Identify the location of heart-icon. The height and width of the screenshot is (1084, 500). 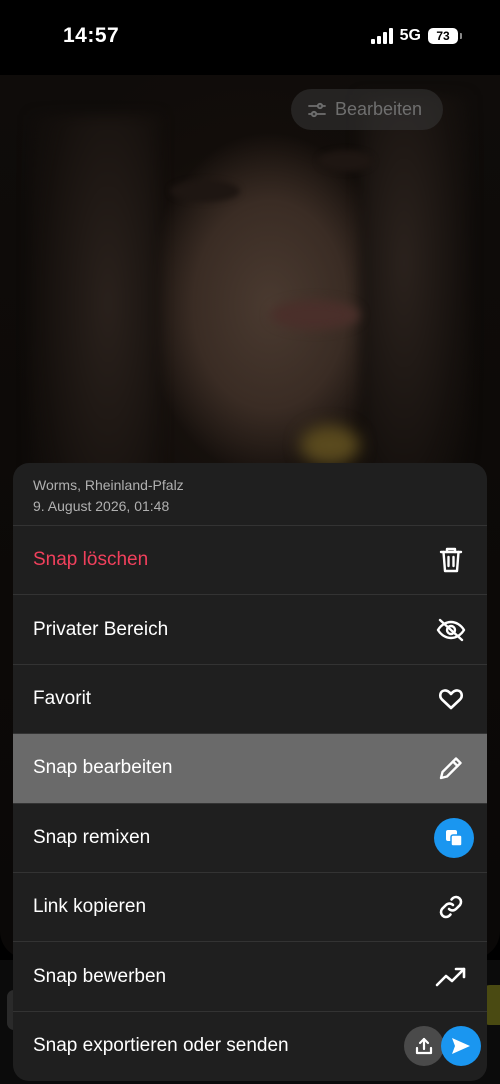
(451, 699).